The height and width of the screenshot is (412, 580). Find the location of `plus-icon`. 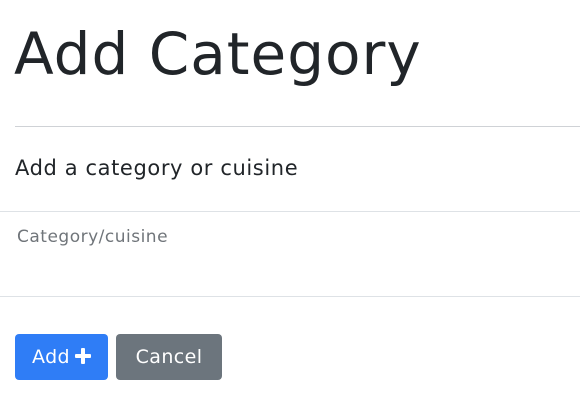

plus-icon is located at coordinates (83, 356).